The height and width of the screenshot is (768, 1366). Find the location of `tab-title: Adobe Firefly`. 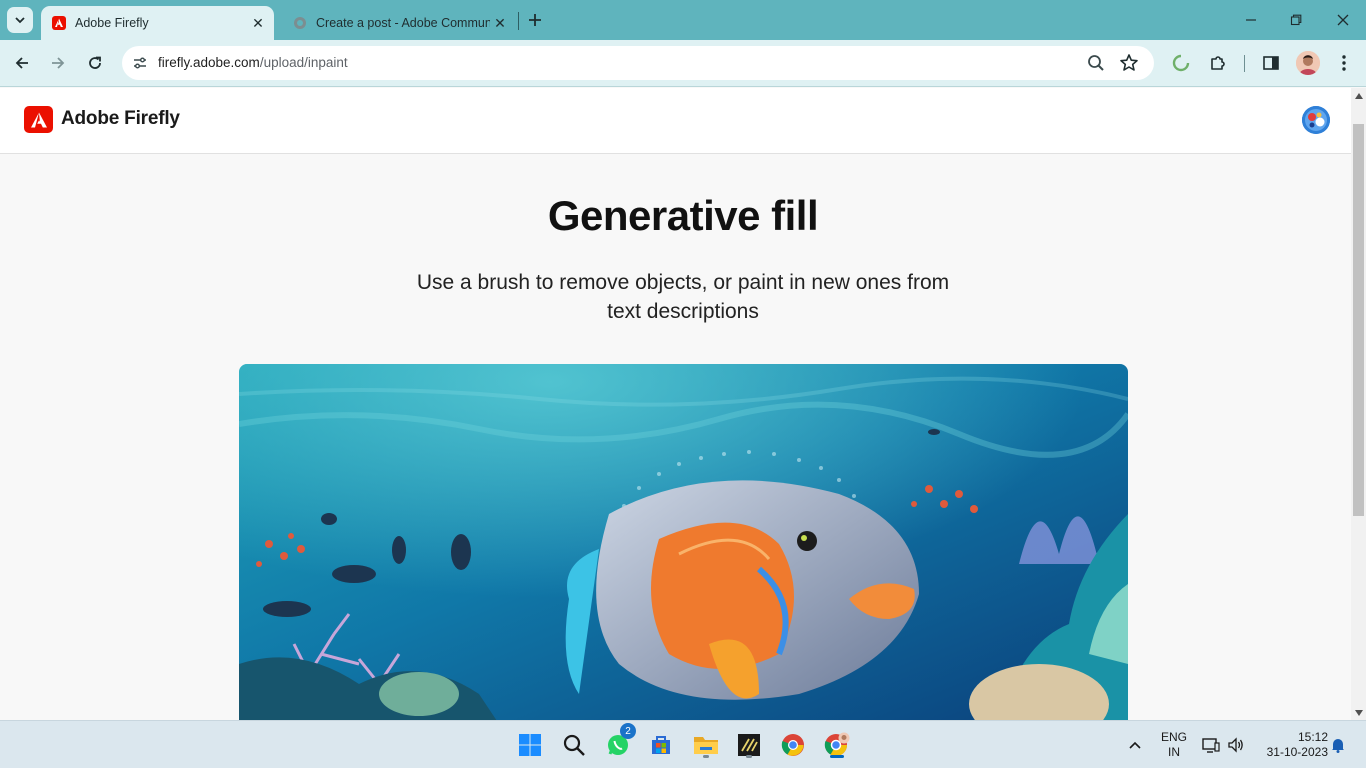

tab-title: Adobe Firefly is located at coordinates (112, 23).